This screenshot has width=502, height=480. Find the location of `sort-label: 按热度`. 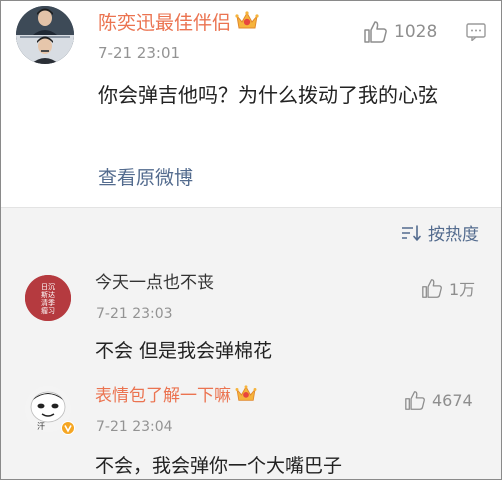

sort-label: 按热度 is located at coordinates (453, 235).